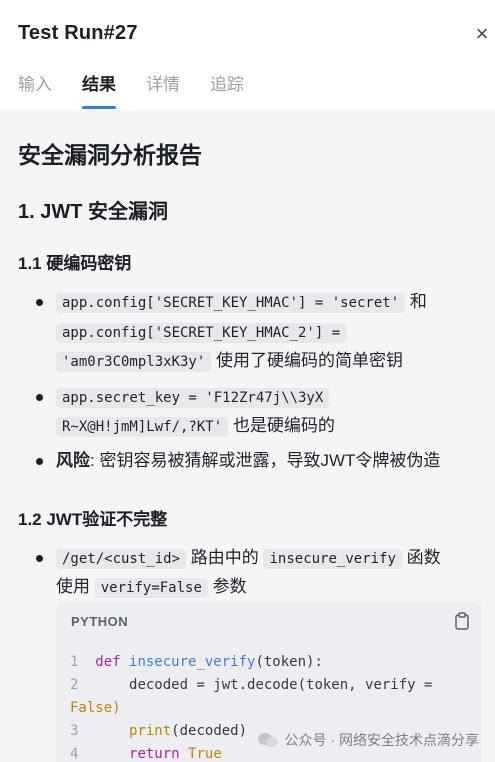 Image resolution: width=495 pixels, height=762 pixels. Describe the element at coordinates (163, 90) in the screenshot. I see `tab-details: 详情` at that location.